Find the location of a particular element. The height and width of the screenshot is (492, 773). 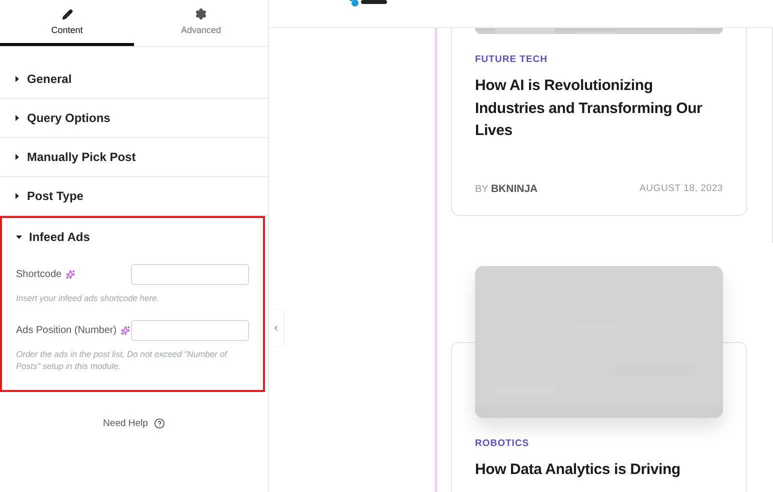

section-header: Post Type is located at coordinates (134, 196).